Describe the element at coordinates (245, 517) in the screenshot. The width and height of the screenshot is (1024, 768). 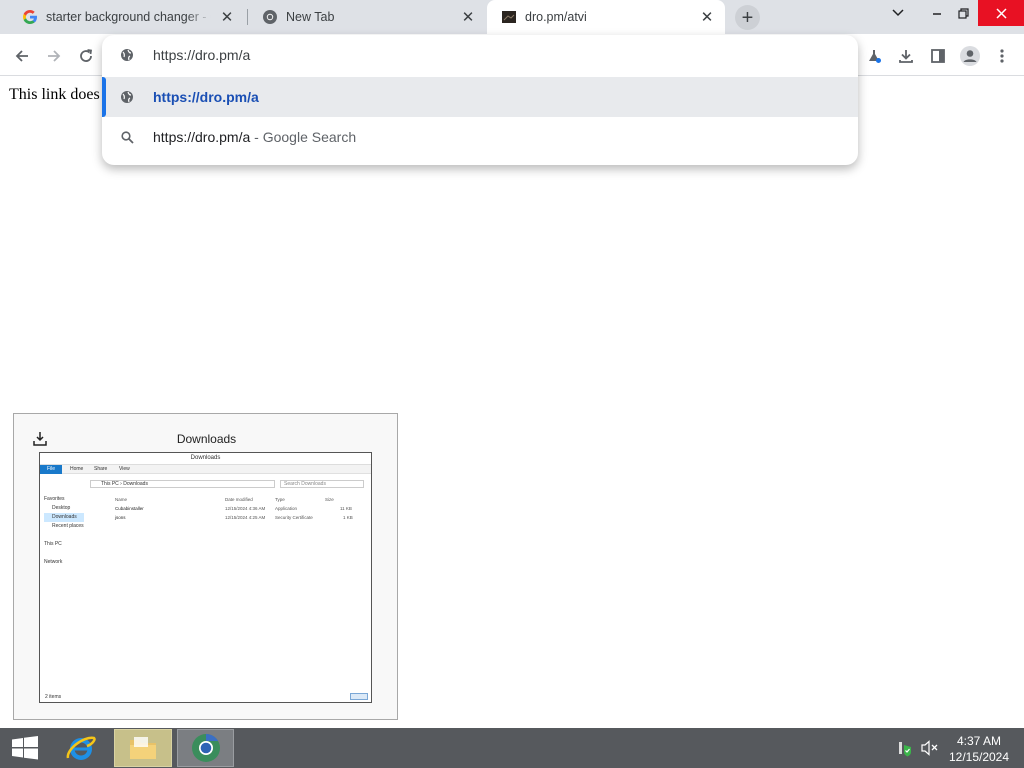
I see `file-date: 12/15/2024 4:25 AM` at that location.